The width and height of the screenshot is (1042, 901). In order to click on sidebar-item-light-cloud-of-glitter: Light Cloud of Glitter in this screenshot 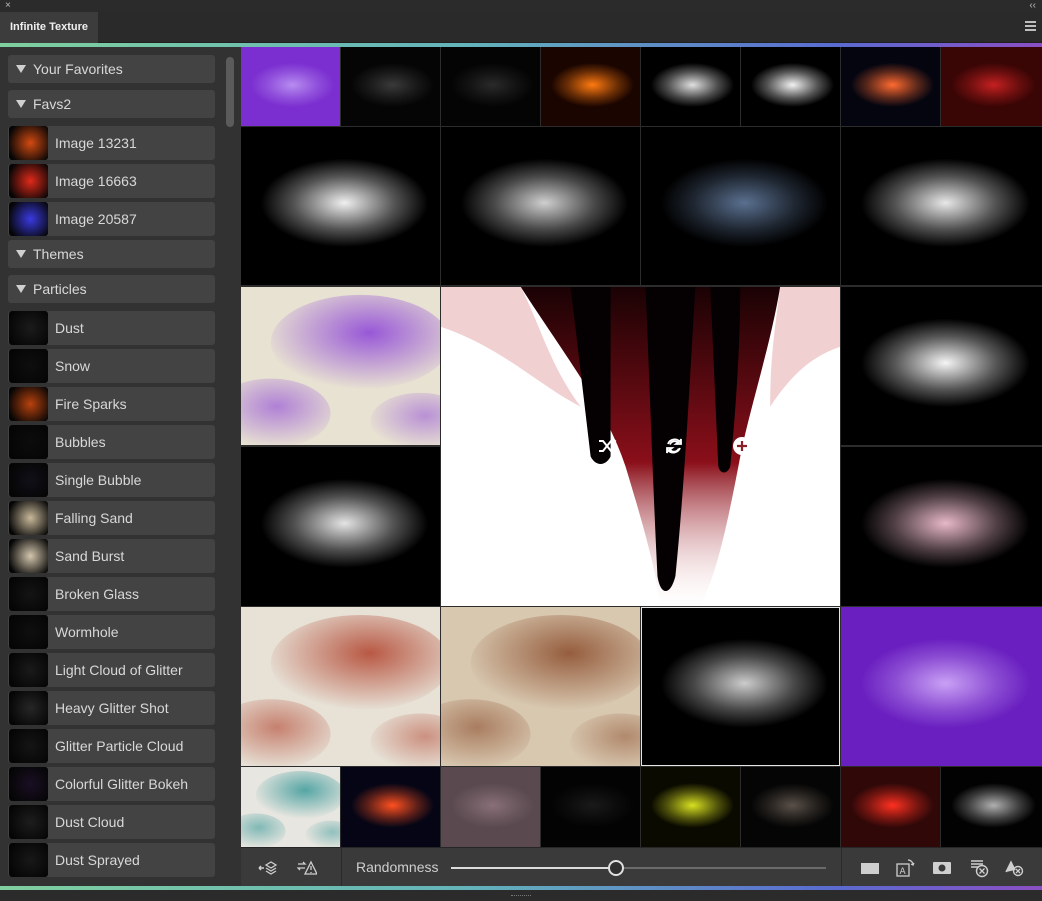, I will do `click(111, 670)`.